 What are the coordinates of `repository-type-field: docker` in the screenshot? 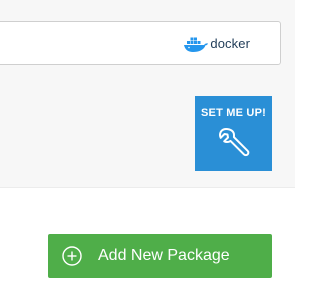 It's located at (140, 43).